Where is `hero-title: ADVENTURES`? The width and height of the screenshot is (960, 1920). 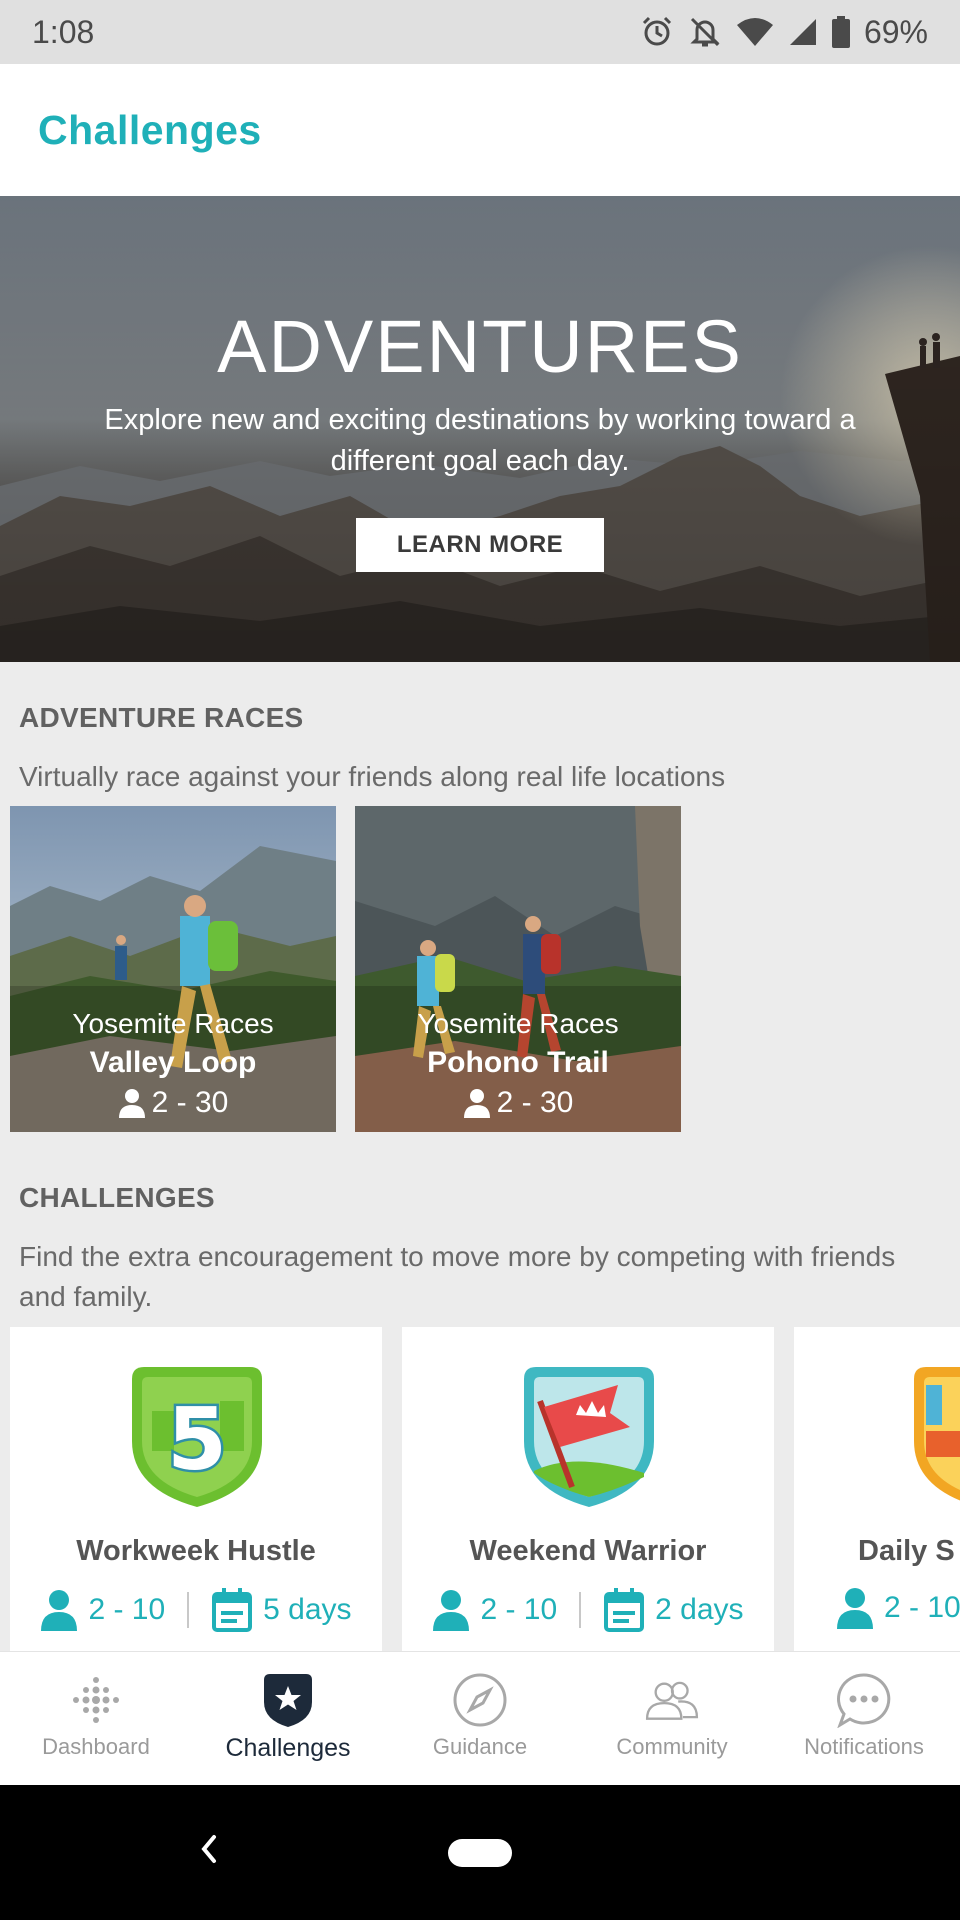 hero-title: ADVENTURES is located at coordinates (480, 346).